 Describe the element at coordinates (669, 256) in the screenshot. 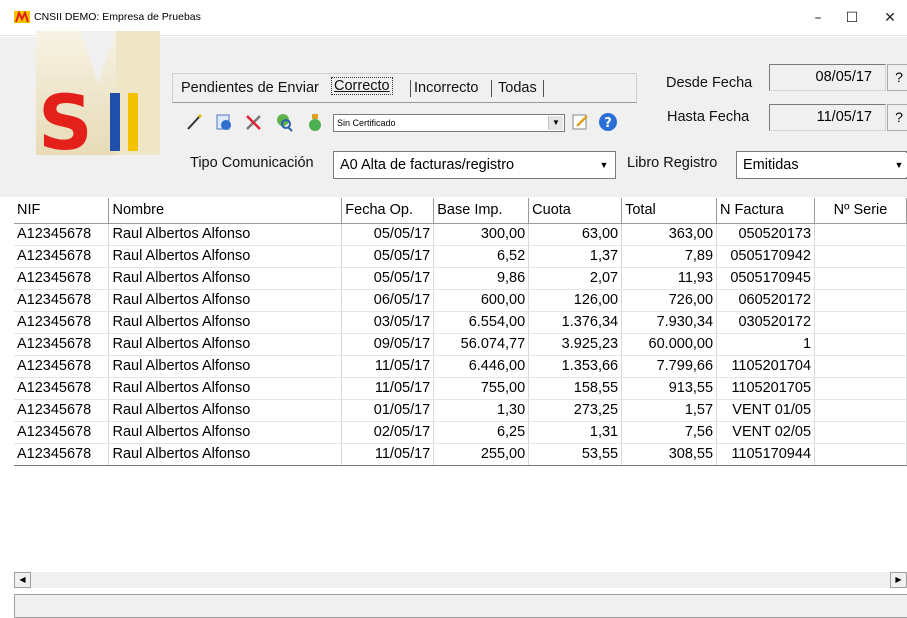

I see `table-cell-total: 7,89` at that location.